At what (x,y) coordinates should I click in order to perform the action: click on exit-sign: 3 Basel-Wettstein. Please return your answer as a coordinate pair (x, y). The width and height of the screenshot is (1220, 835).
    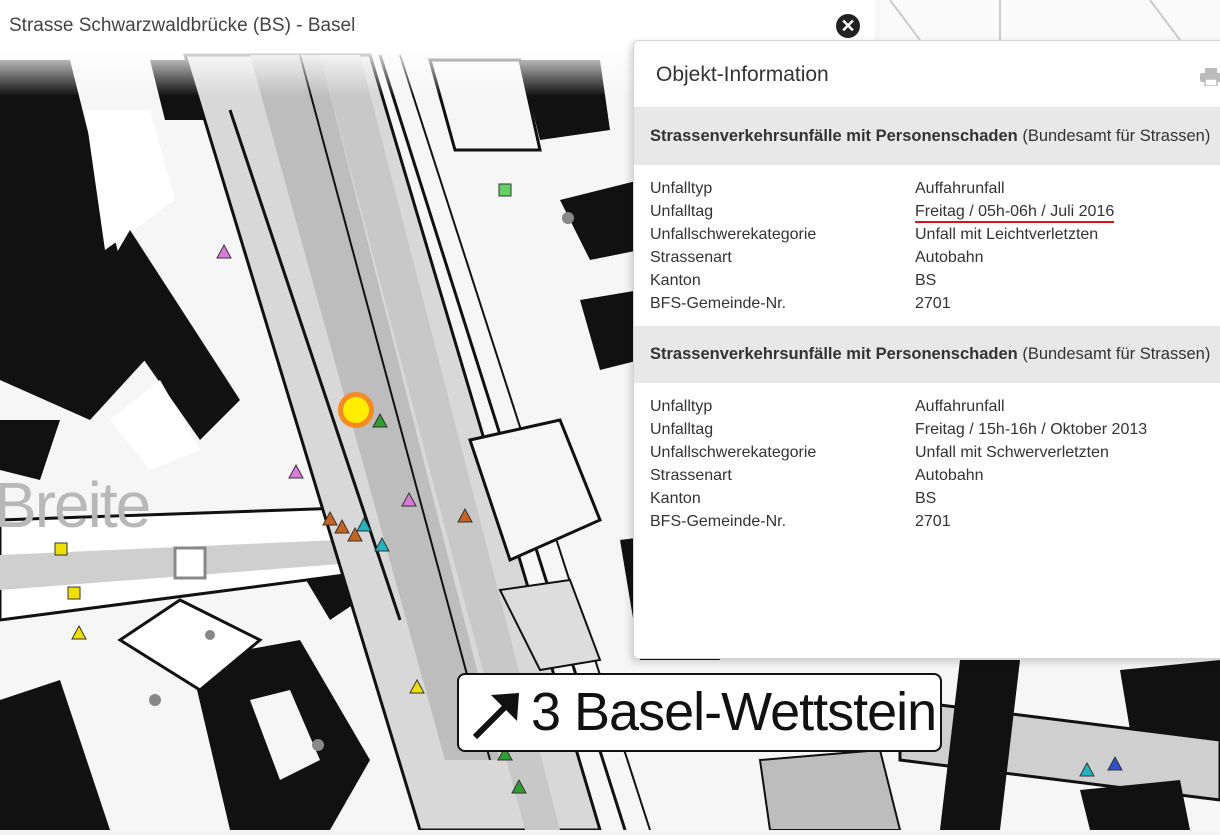
    Looking at the image, I should click on (699, 712).